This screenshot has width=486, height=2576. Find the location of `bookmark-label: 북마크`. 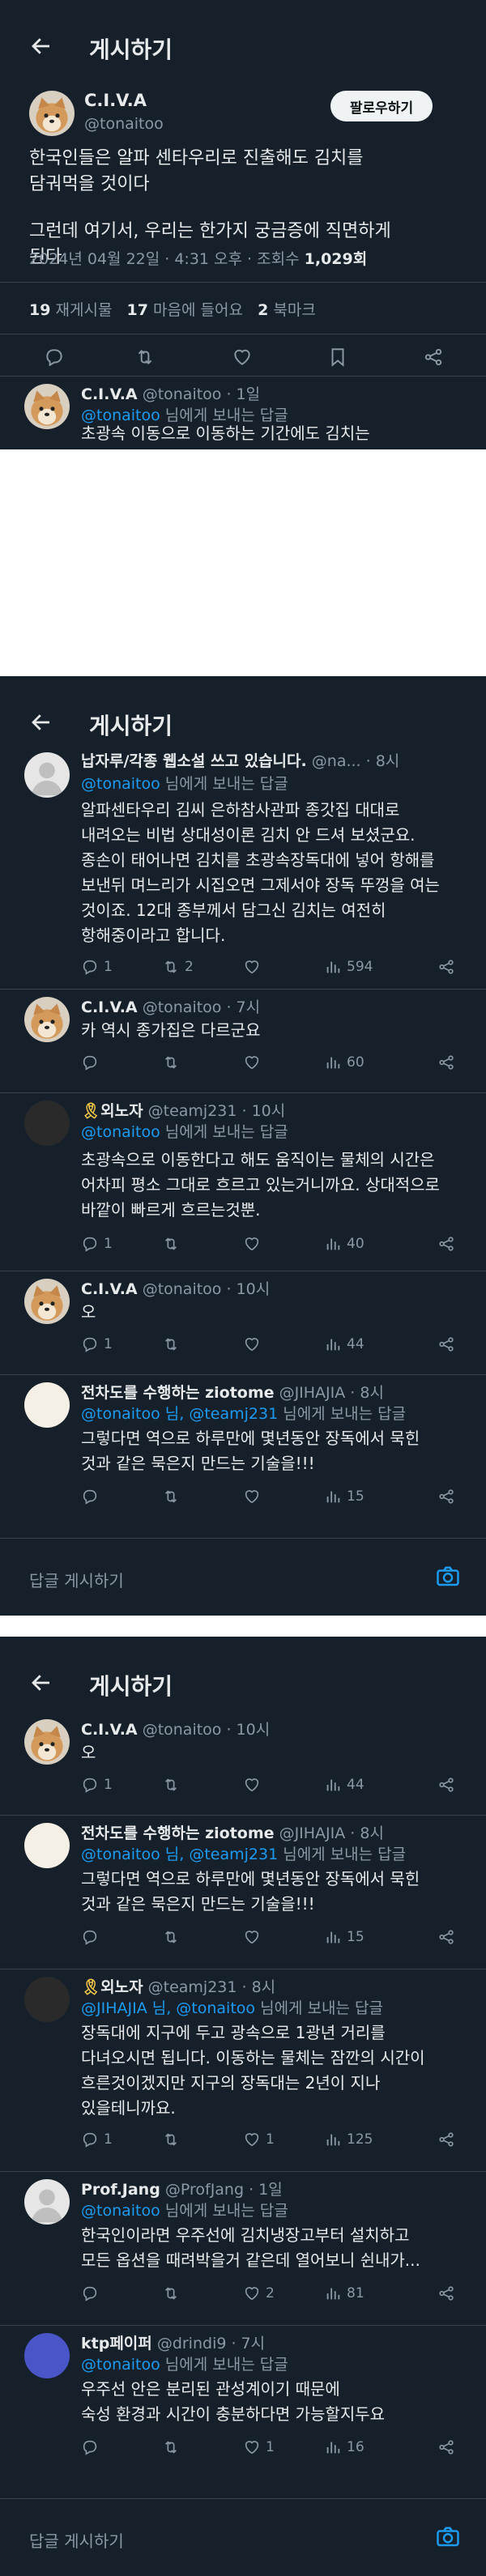

bookmark-label: 북마크 is located at coordinates (294, 310).